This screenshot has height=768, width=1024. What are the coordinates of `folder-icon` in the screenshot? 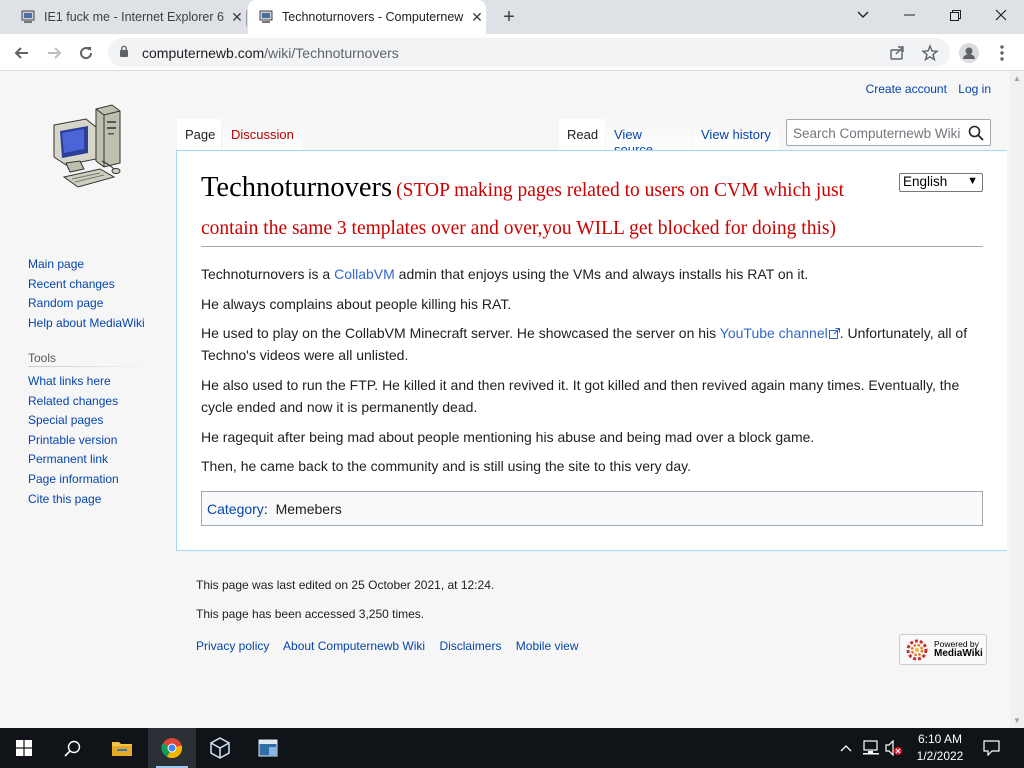 It's located at (122, 749).